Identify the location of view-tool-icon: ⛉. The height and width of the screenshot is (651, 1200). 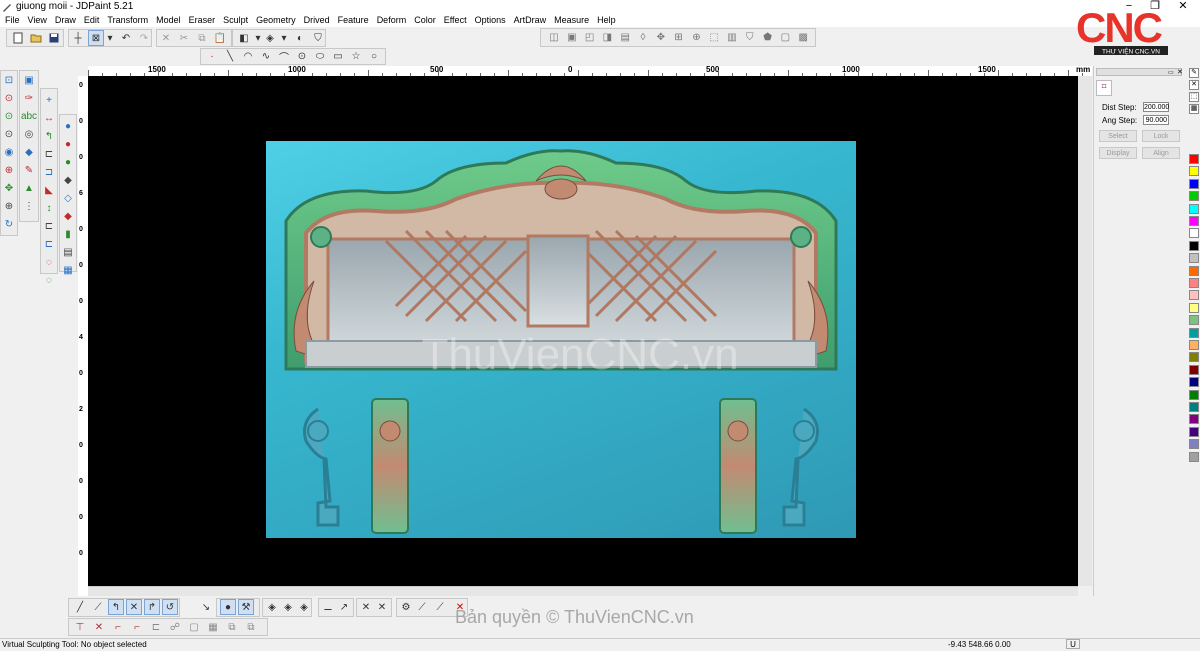
(750, 37).